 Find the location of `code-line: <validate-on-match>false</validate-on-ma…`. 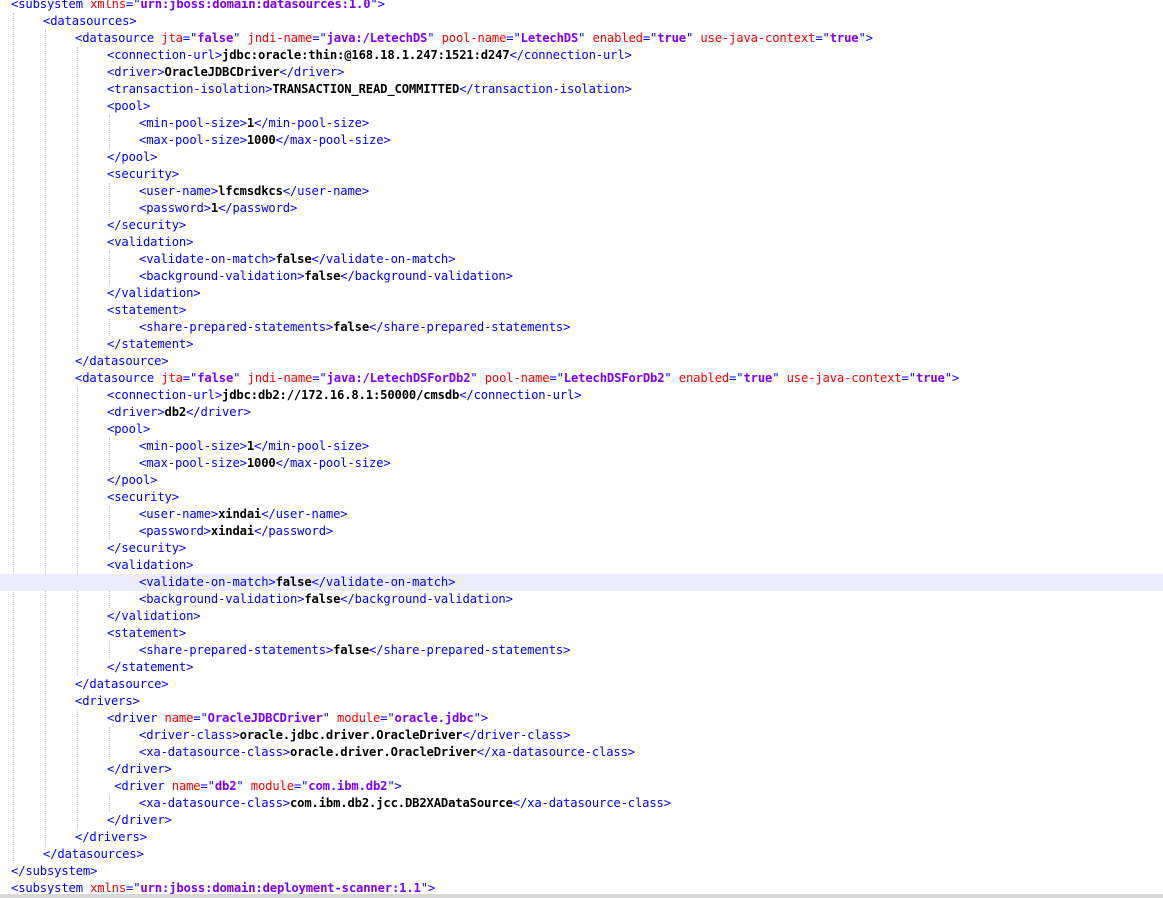

code-line: <validate-on-match>false</validate-on-ma… is located at coordinates (581, 259).